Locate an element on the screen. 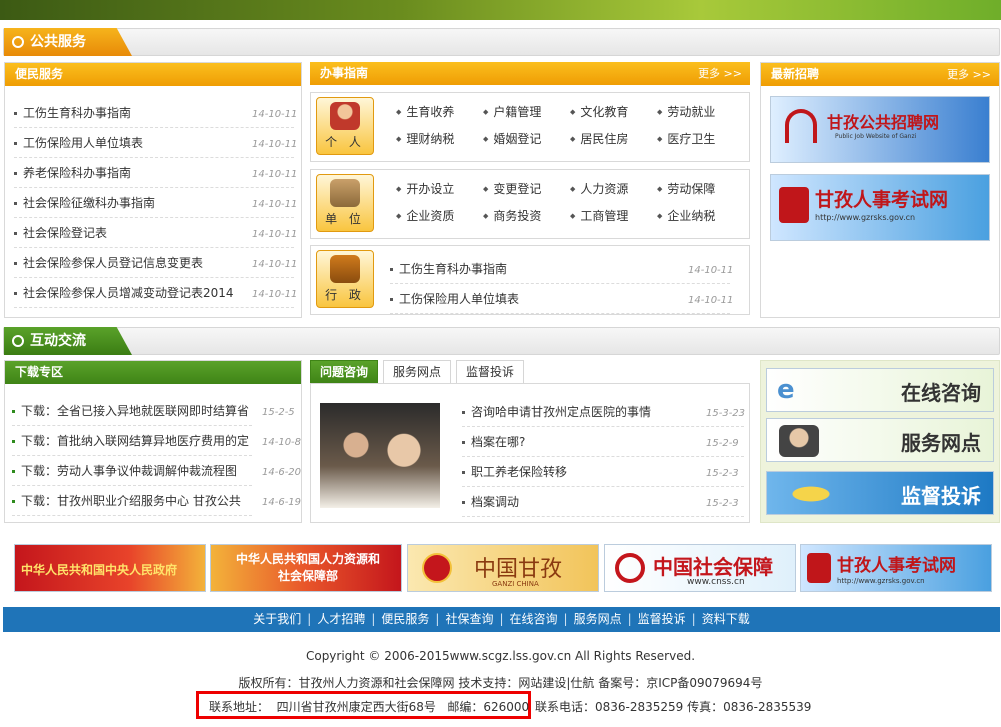 The image size is (1001, 727). service-network-button: 服务网点 is located at coordinates (880, 440).